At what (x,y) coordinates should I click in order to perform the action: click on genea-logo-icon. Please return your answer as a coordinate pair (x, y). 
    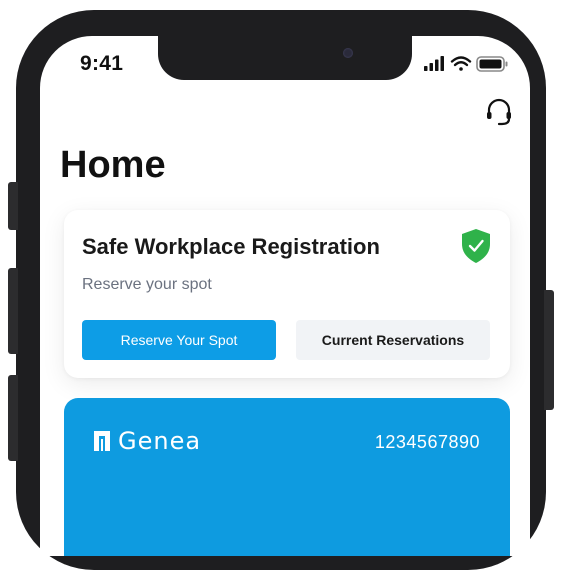
    Looking at the image, I should click on (102, 441).